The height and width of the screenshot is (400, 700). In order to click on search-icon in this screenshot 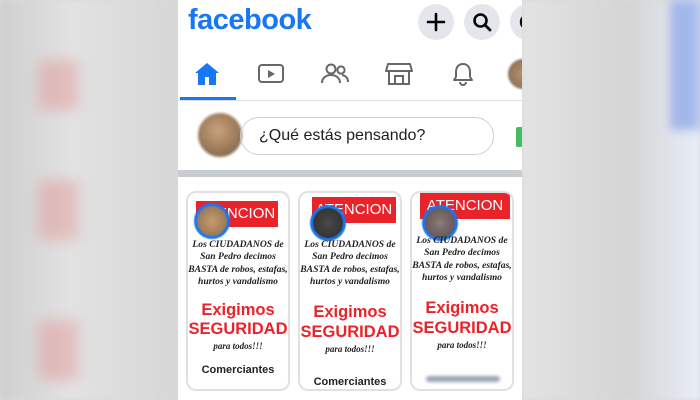, I will do `click(482, 22)`.